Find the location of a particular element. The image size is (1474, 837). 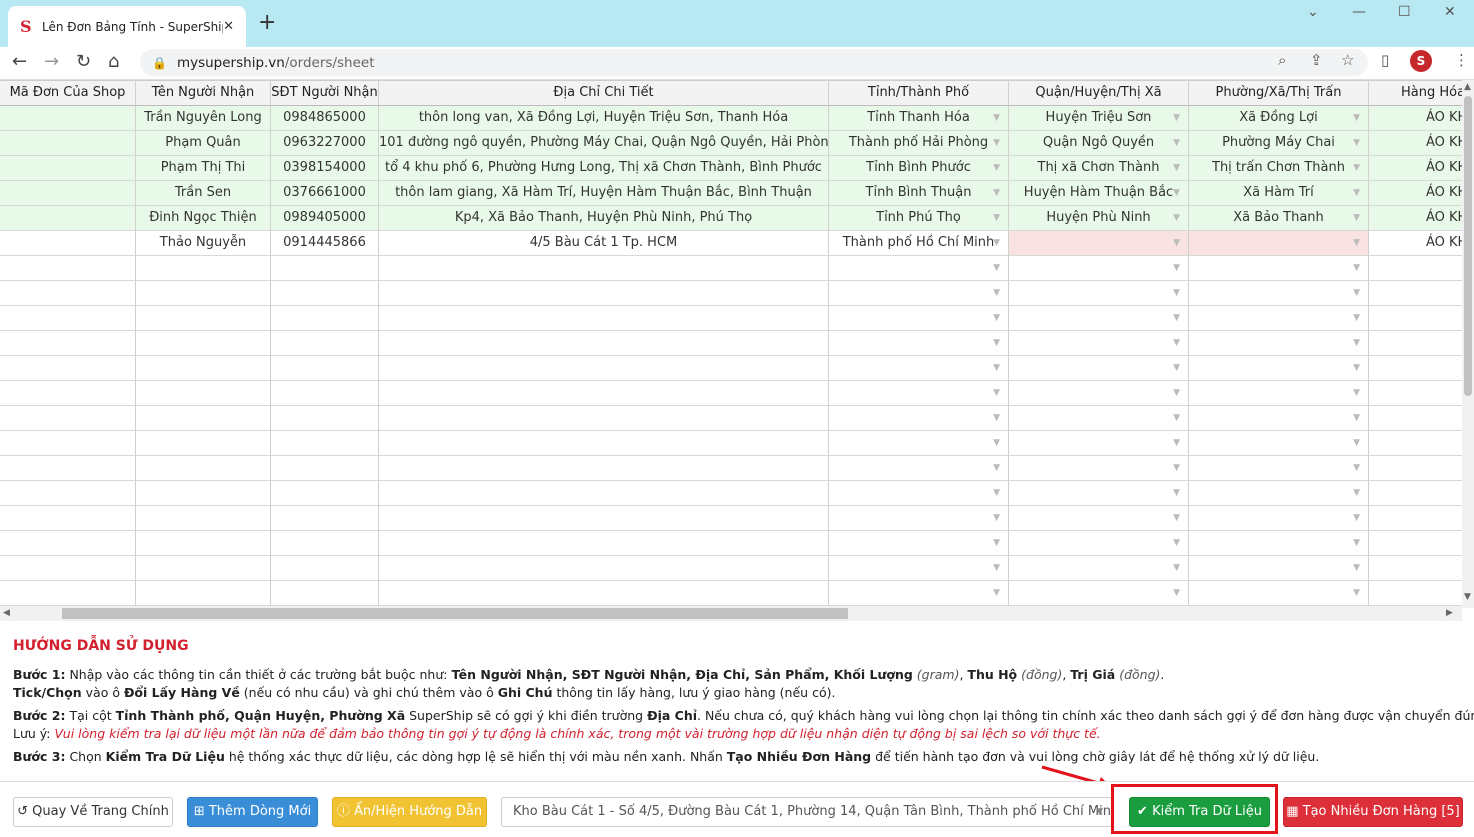

scroll-down-icon: ▼ is located at coordinates (1467, 597).